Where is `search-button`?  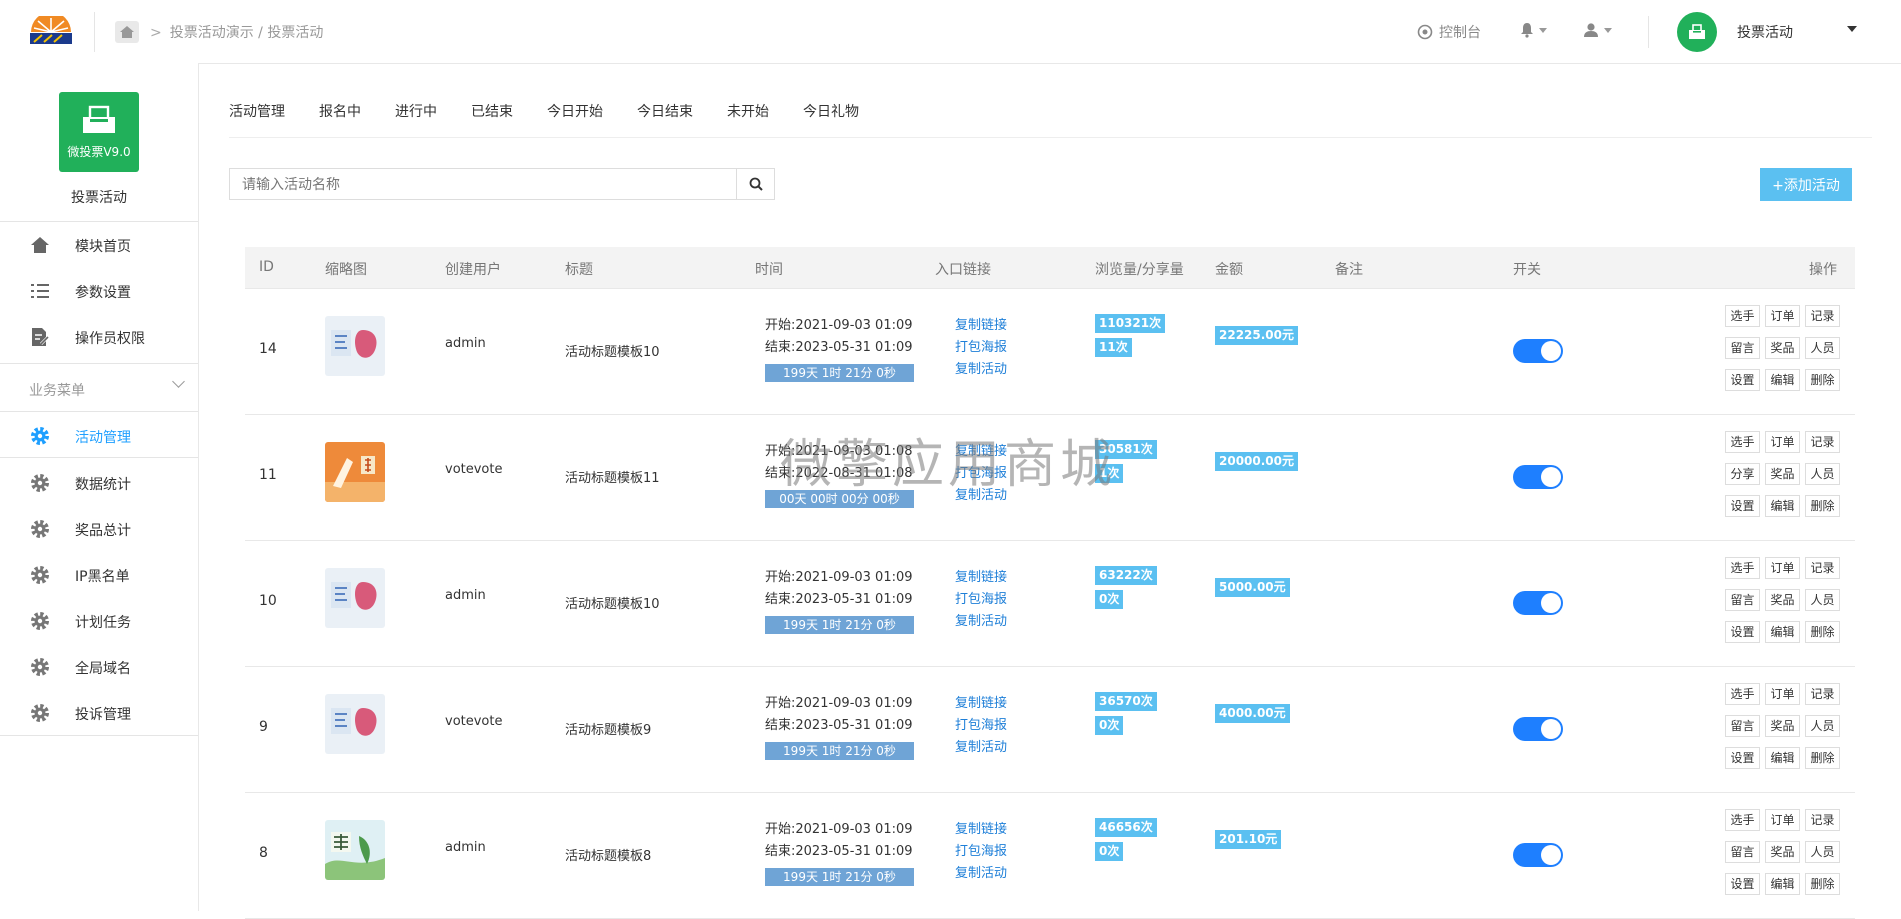 search-button is located at coordinates (755, 184).